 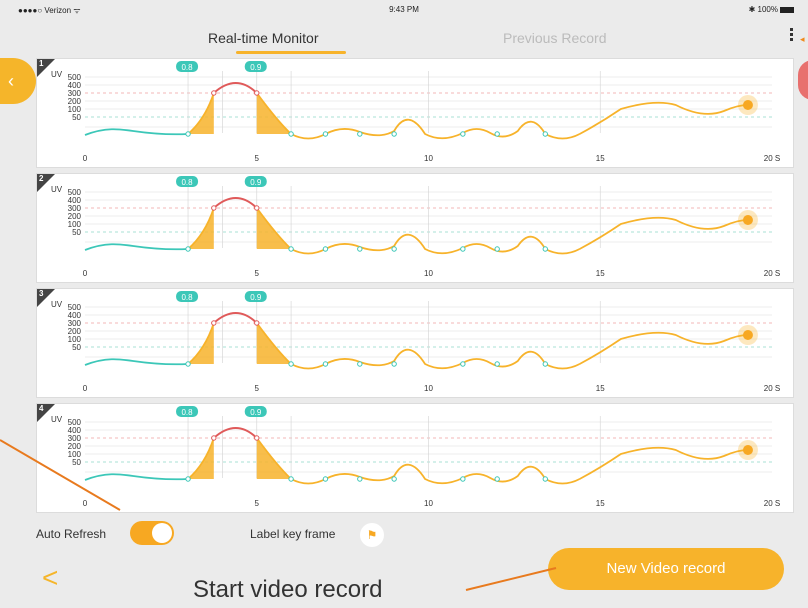 I want to click on battery-icon, so click(x=787, y=9).